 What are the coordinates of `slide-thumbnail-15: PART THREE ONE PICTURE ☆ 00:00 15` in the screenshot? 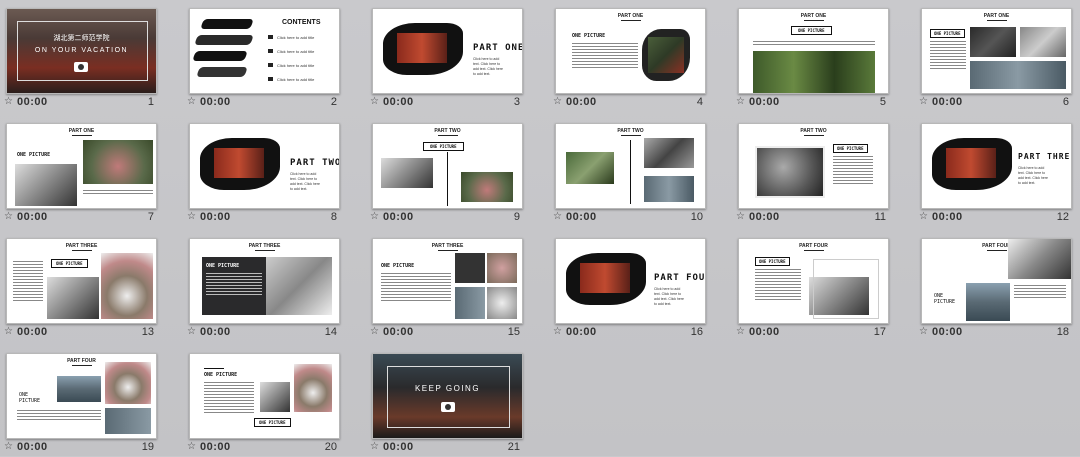 It's located at (445, 287).